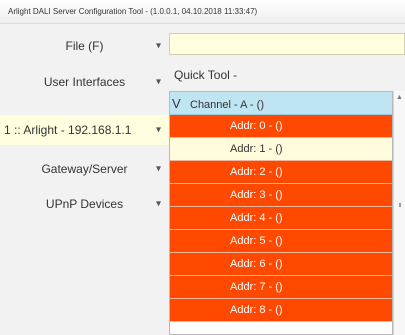  What do you see at coordinates (281, 241) in the screenshot?
I see `address-row: Addr: 5 - ()` at bounding box center [281, 241].